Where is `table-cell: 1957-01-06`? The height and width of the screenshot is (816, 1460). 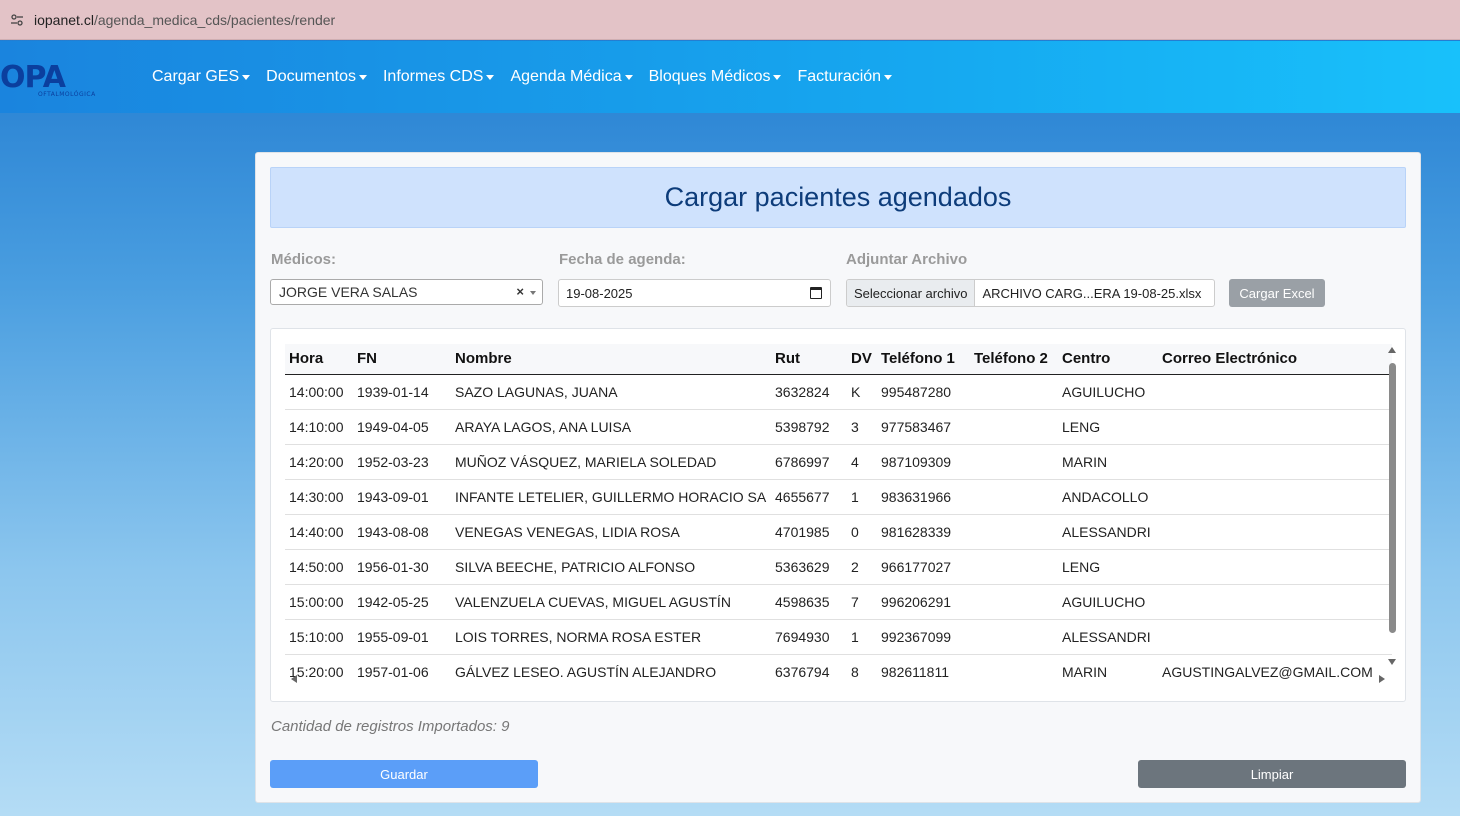 table-cell: 1957-01-06 is located at coordinates (402, 670).